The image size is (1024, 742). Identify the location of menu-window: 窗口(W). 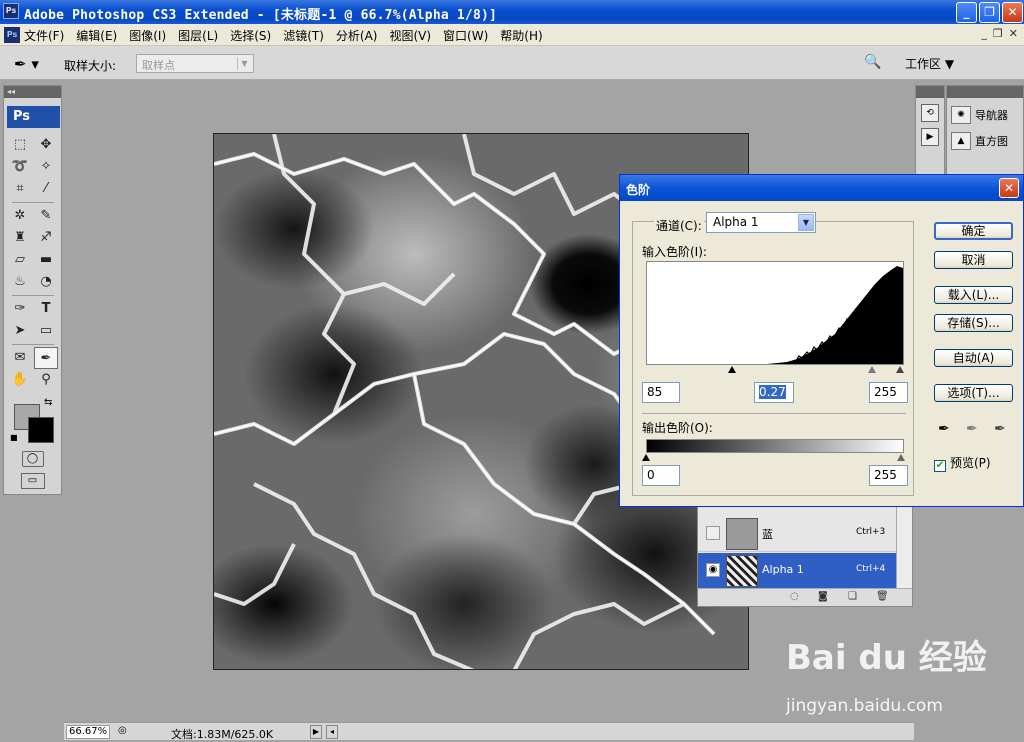
(465, 35).